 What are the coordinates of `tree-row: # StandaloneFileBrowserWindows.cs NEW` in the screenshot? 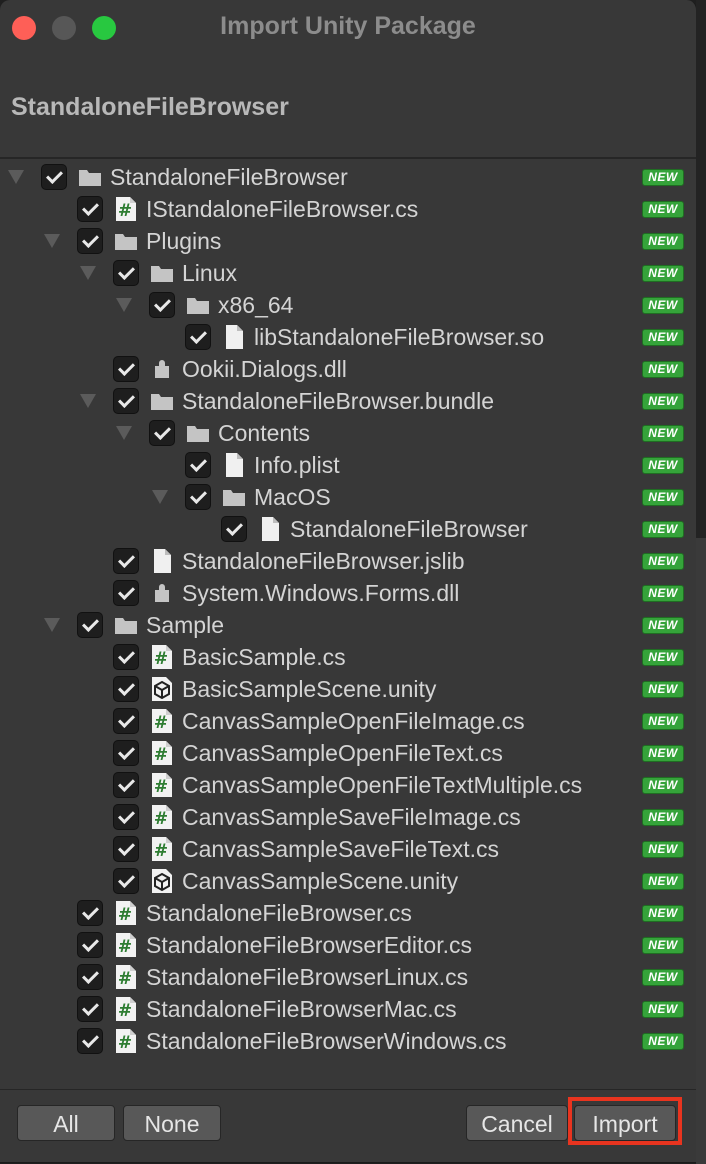 It's located at (348, 1041).